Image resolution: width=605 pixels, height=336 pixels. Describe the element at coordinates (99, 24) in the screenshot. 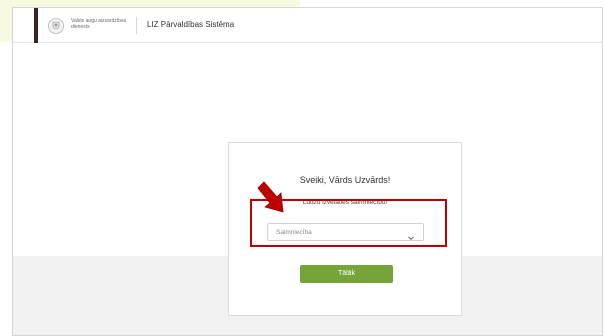

I see `org-name: Valsts augu aizsardzības dienests` at that location.